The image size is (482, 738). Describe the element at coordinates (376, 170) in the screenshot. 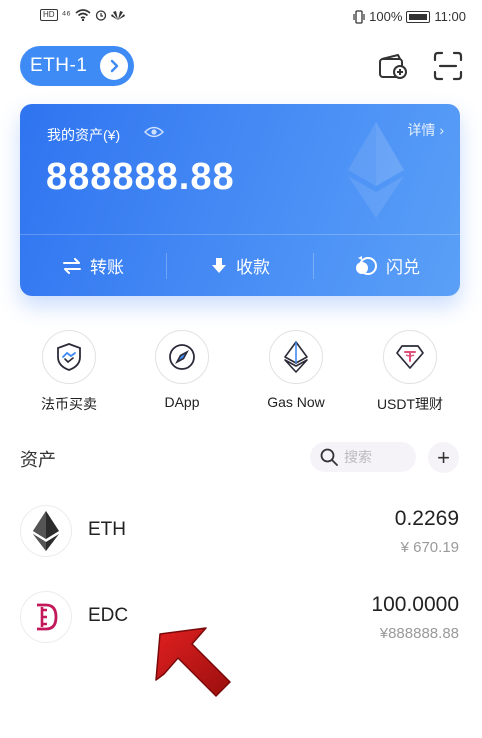

I see `ethereum-watermark-icon` at that location.